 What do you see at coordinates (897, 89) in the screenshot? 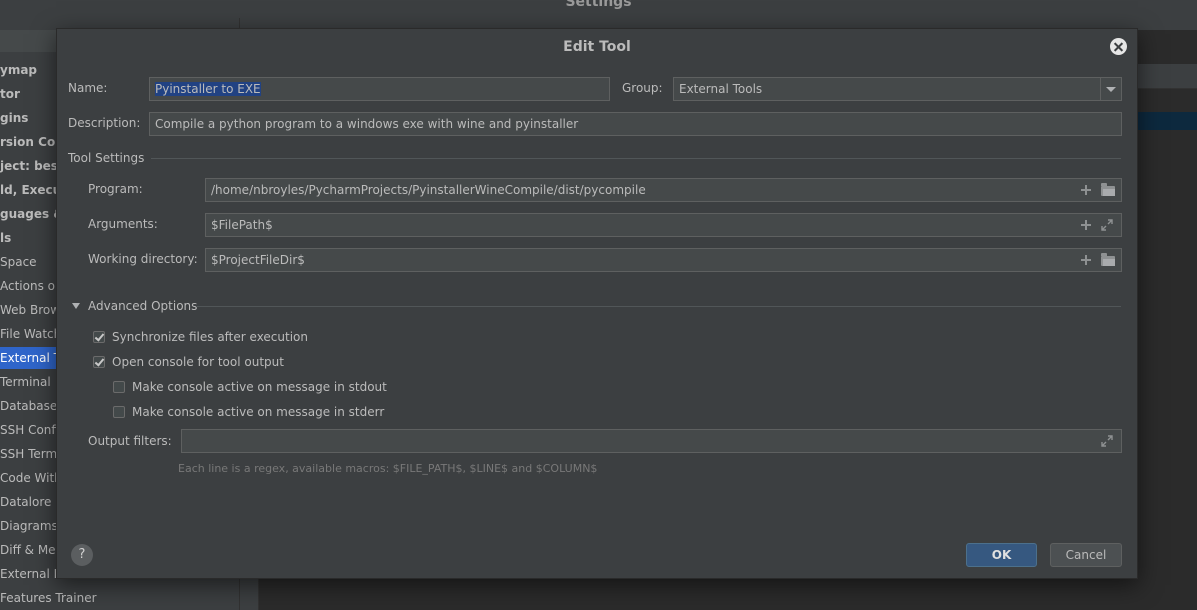
I see `group-select: External Tools` at bounding box center [897, 89].